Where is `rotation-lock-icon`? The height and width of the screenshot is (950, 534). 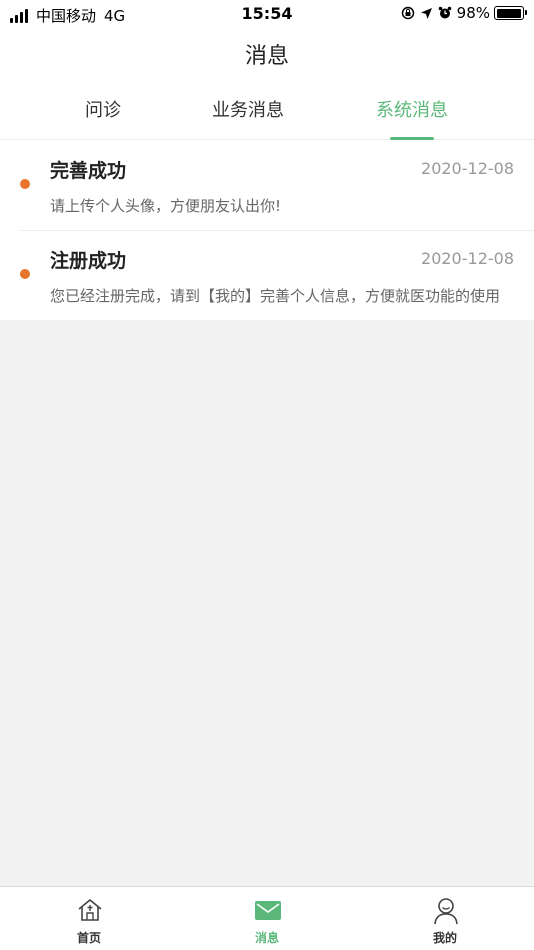 rotation-lock-icon is located at coordinates (407, 13).